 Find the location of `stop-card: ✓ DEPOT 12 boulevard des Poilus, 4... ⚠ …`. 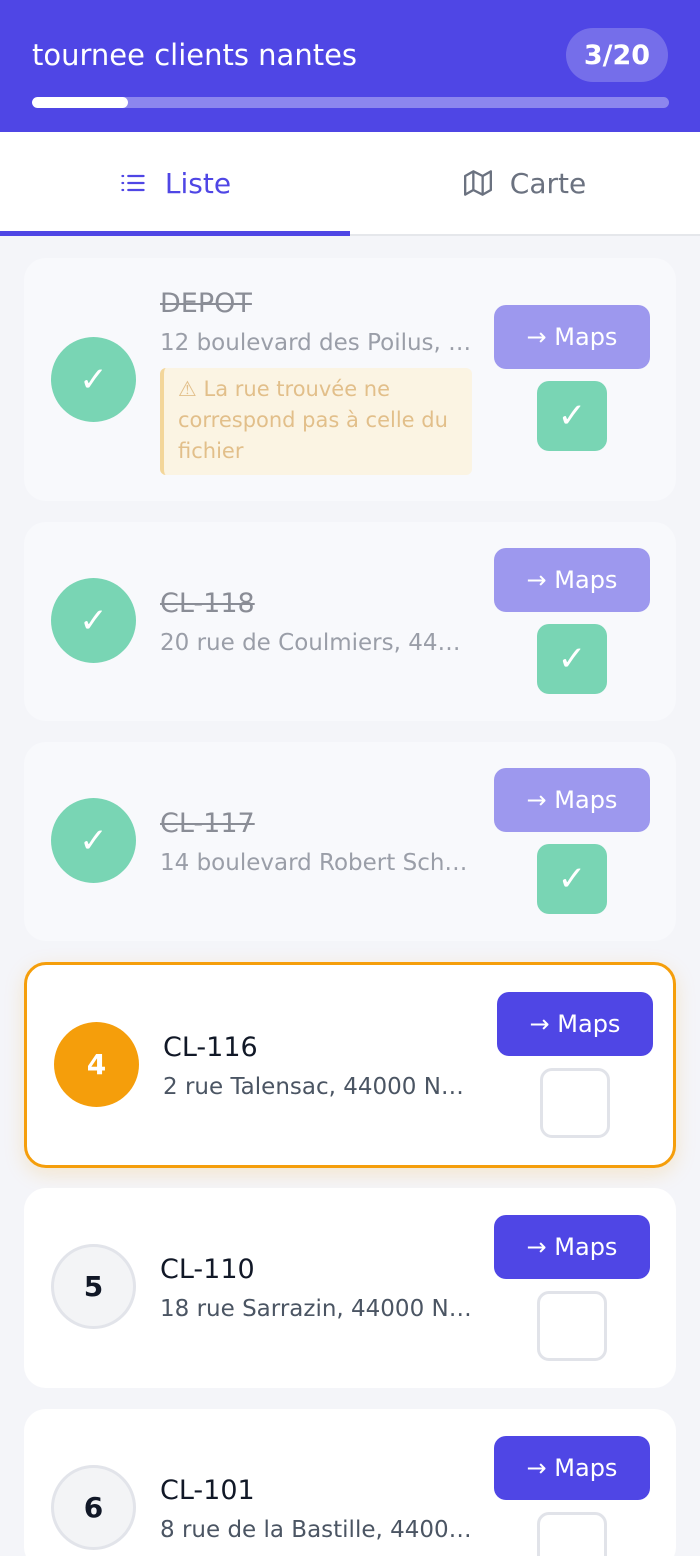

stop-card: ✓ DEPOT 12 boulevard des Poilus, 4... ⚠ … is located at coordinates (350, 379).